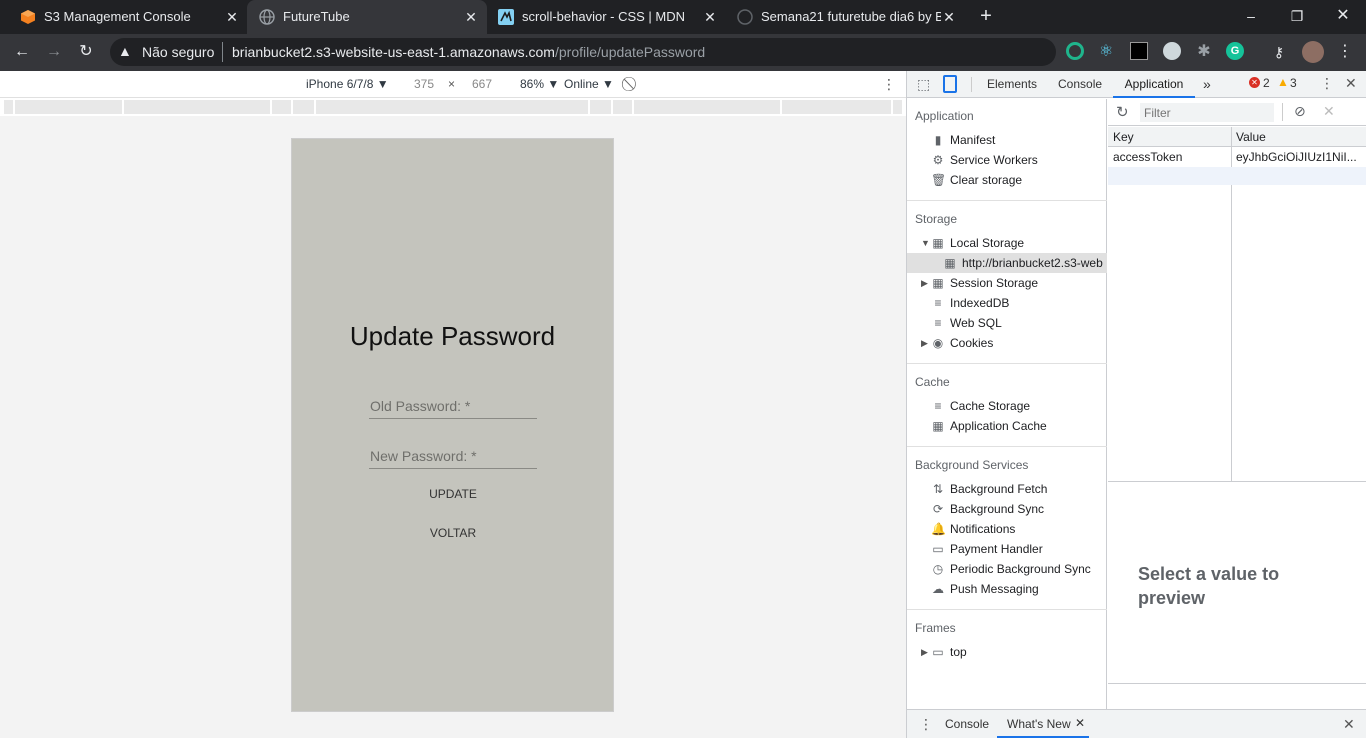  What do you see at coordinates (973, 529) in the screenshot?
I see `sidebar-item-notifications: 🔔 Notifications` at bounding box center [973, 529].